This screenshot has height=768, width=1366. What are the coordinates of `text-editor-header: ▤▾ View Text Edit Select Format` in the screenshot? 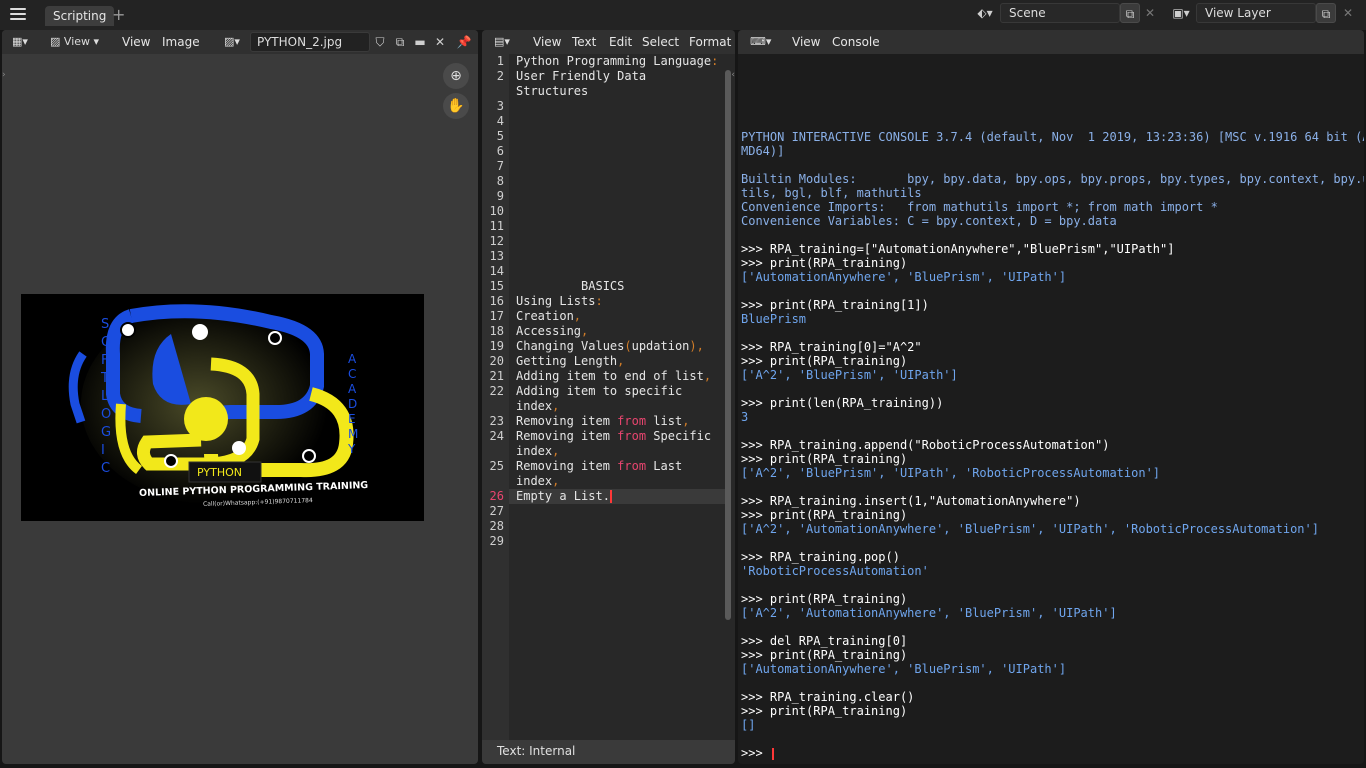 It's located at (608, 42).